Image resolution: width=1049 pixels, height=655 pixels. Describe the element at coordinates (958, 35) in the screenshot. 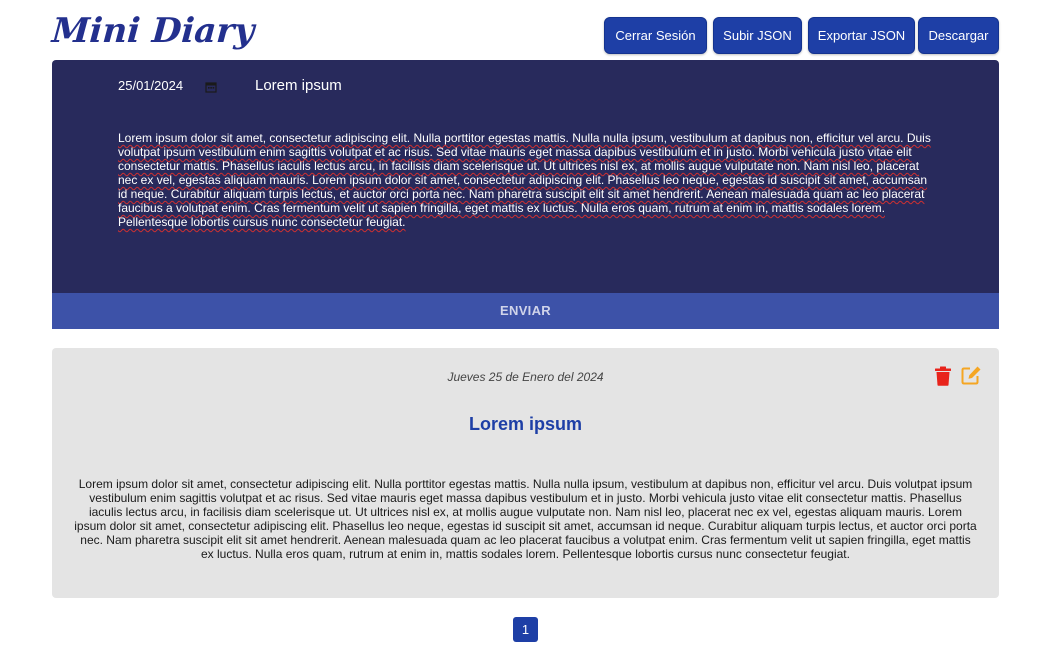

I see `download-button: Descargar` at that location.